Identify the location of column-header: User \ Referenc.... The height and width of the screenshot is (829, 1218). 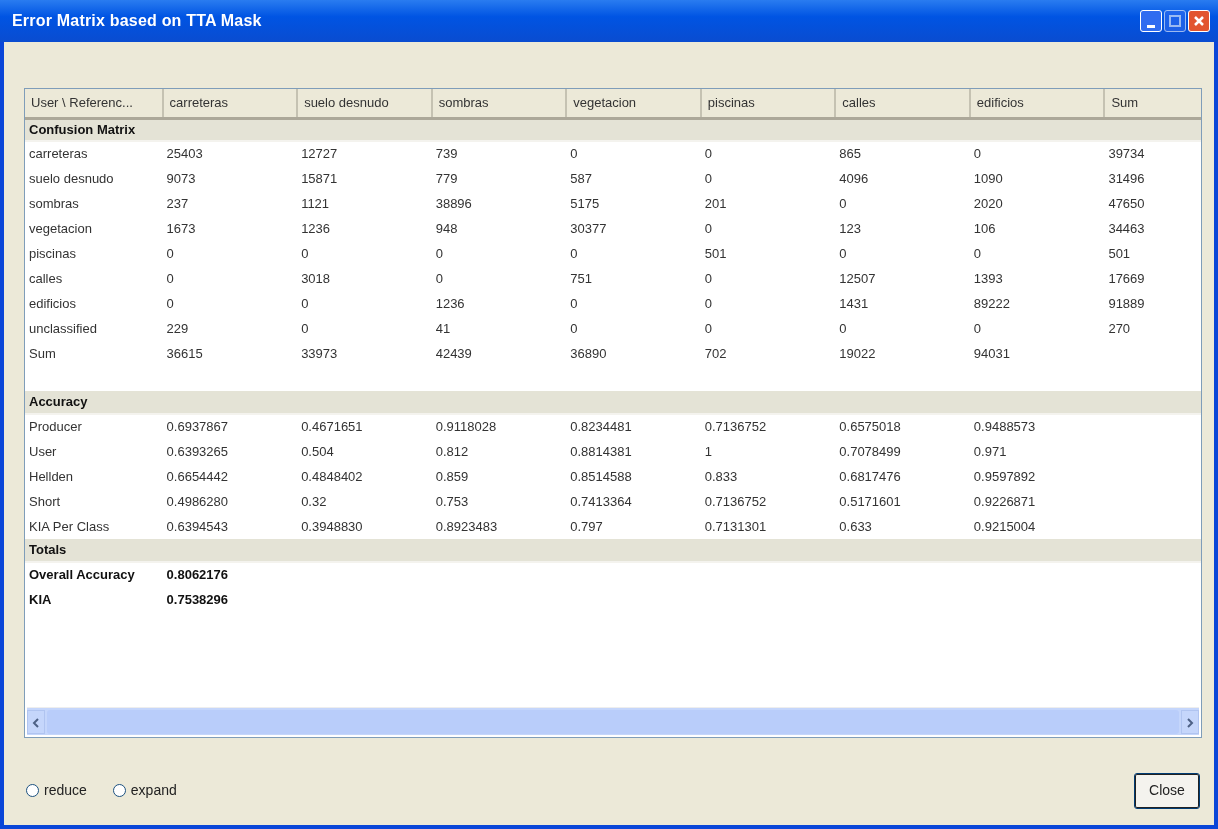
(94, 103).